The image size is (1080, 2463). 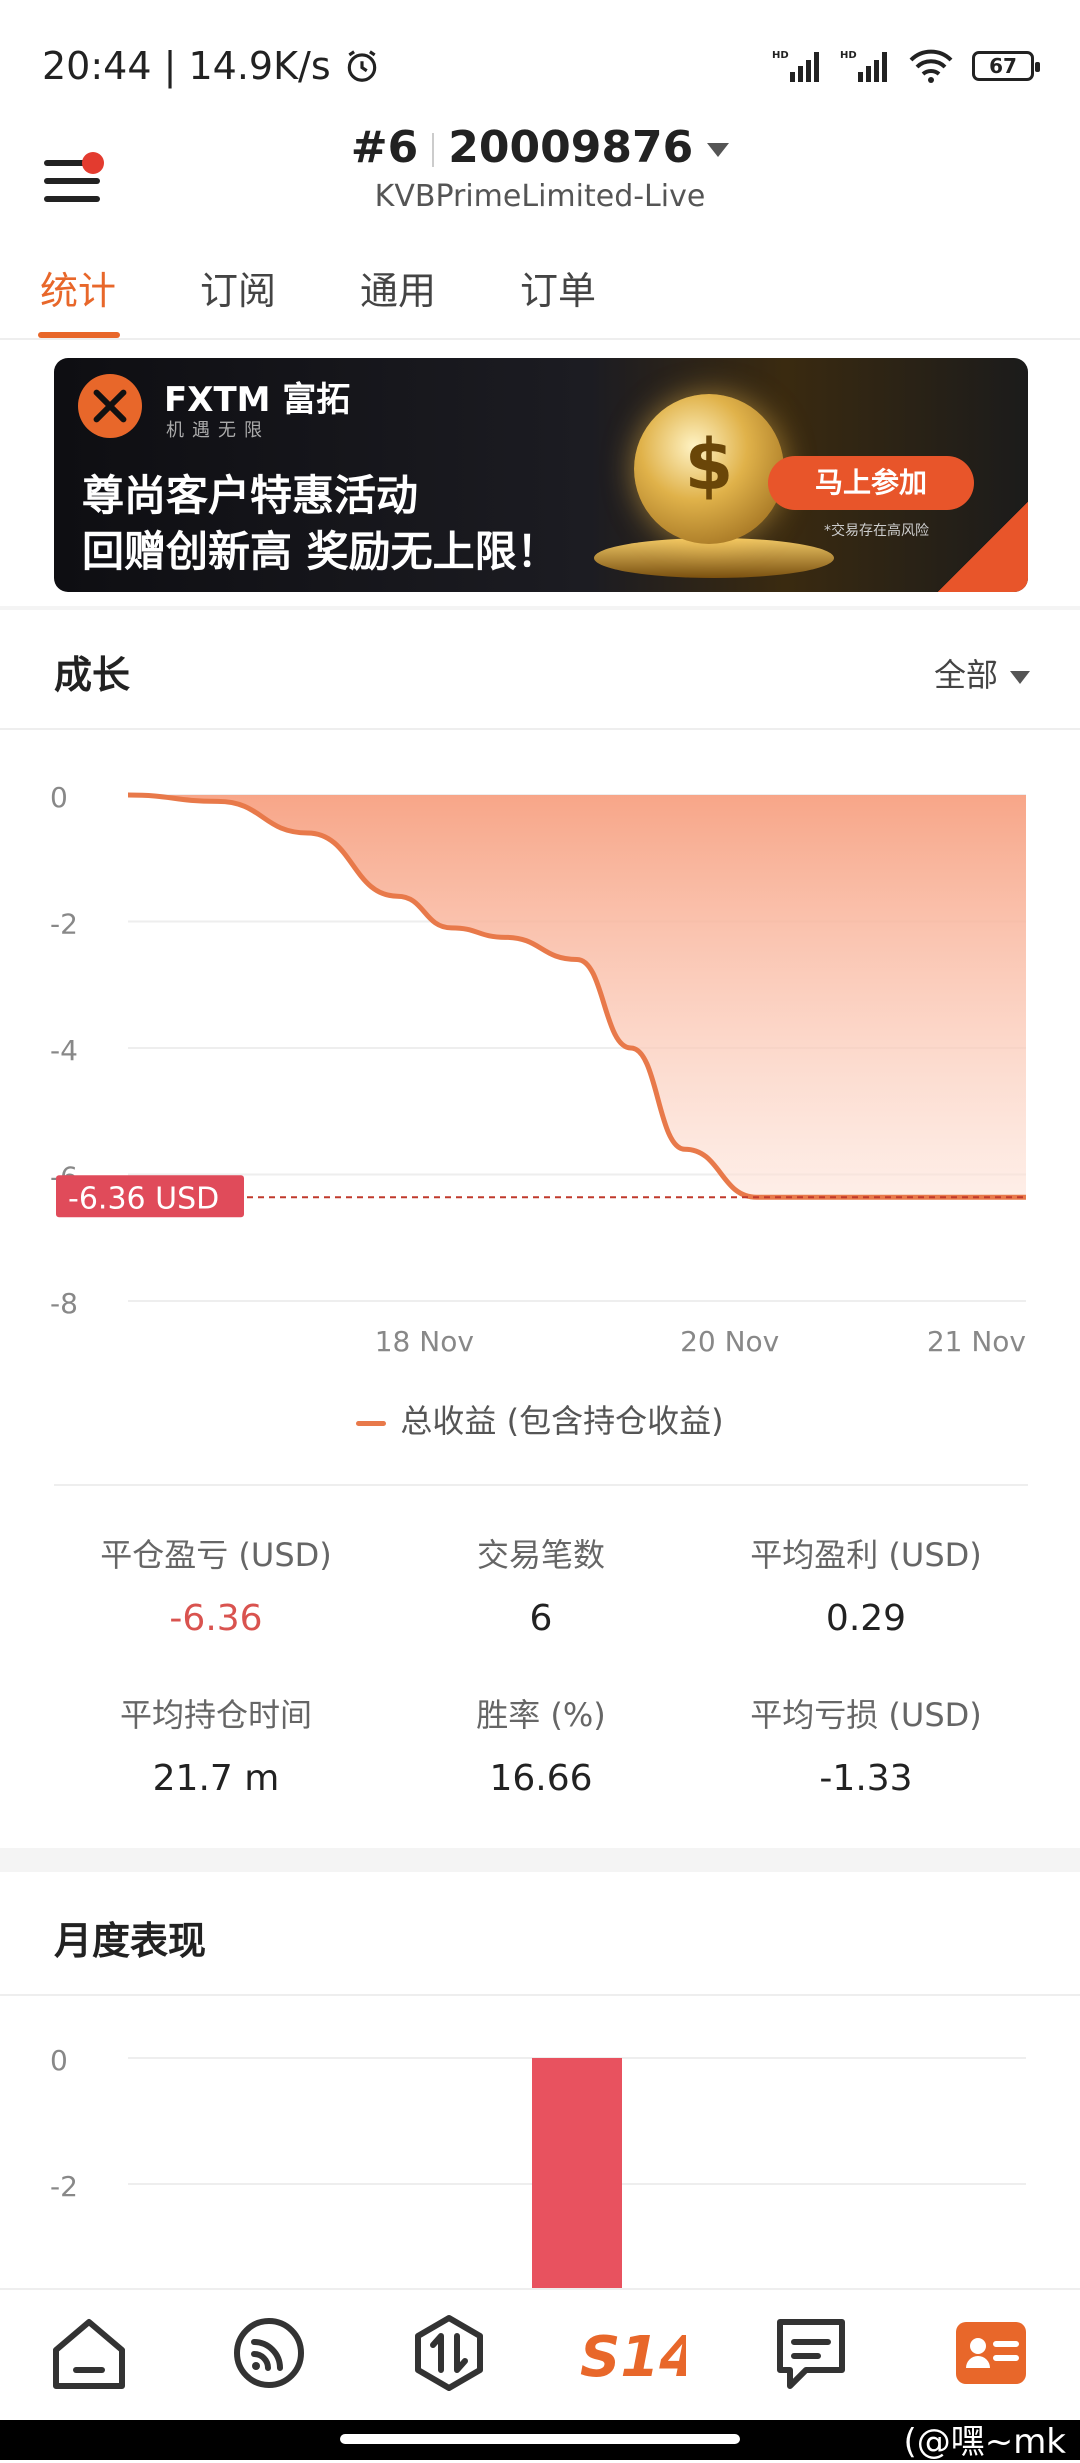 What do you see at coordinates (216, 1618) in the screenshot?
I see `stat-value: -6.36` at bounding box center [216, 1618].